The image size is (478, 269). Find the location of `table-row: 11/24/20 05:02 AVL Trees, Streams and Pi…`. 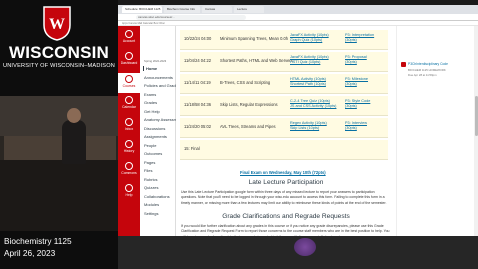

table-row: 11/24/20 05:02 AVL Trees, Streams and Pi… is located at coordinates (284, 128).